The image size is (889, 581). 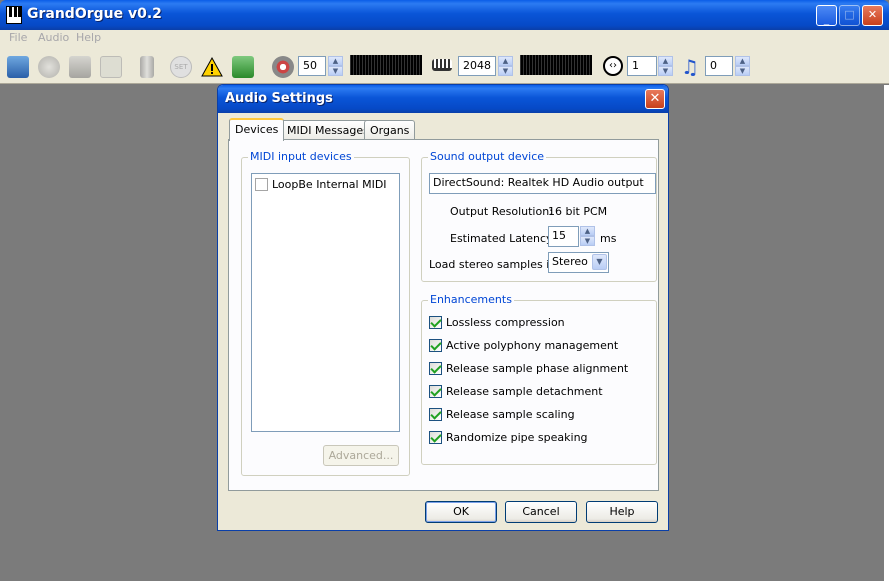 What do you see at coordinates (80, 67) in the screenshot?
I see `edit-icon` at bounding box center [80, 67].